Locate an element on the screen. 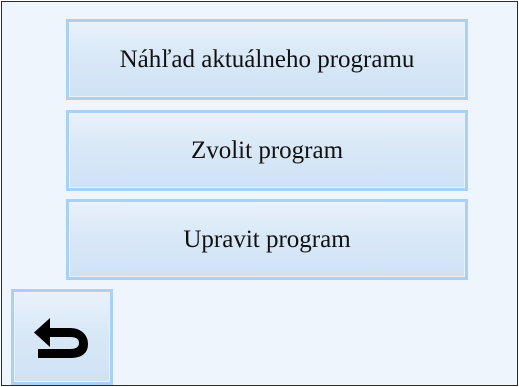 The image size is (519, 387). select-program-label: Zvolit program is located at coordinates (267, 150).